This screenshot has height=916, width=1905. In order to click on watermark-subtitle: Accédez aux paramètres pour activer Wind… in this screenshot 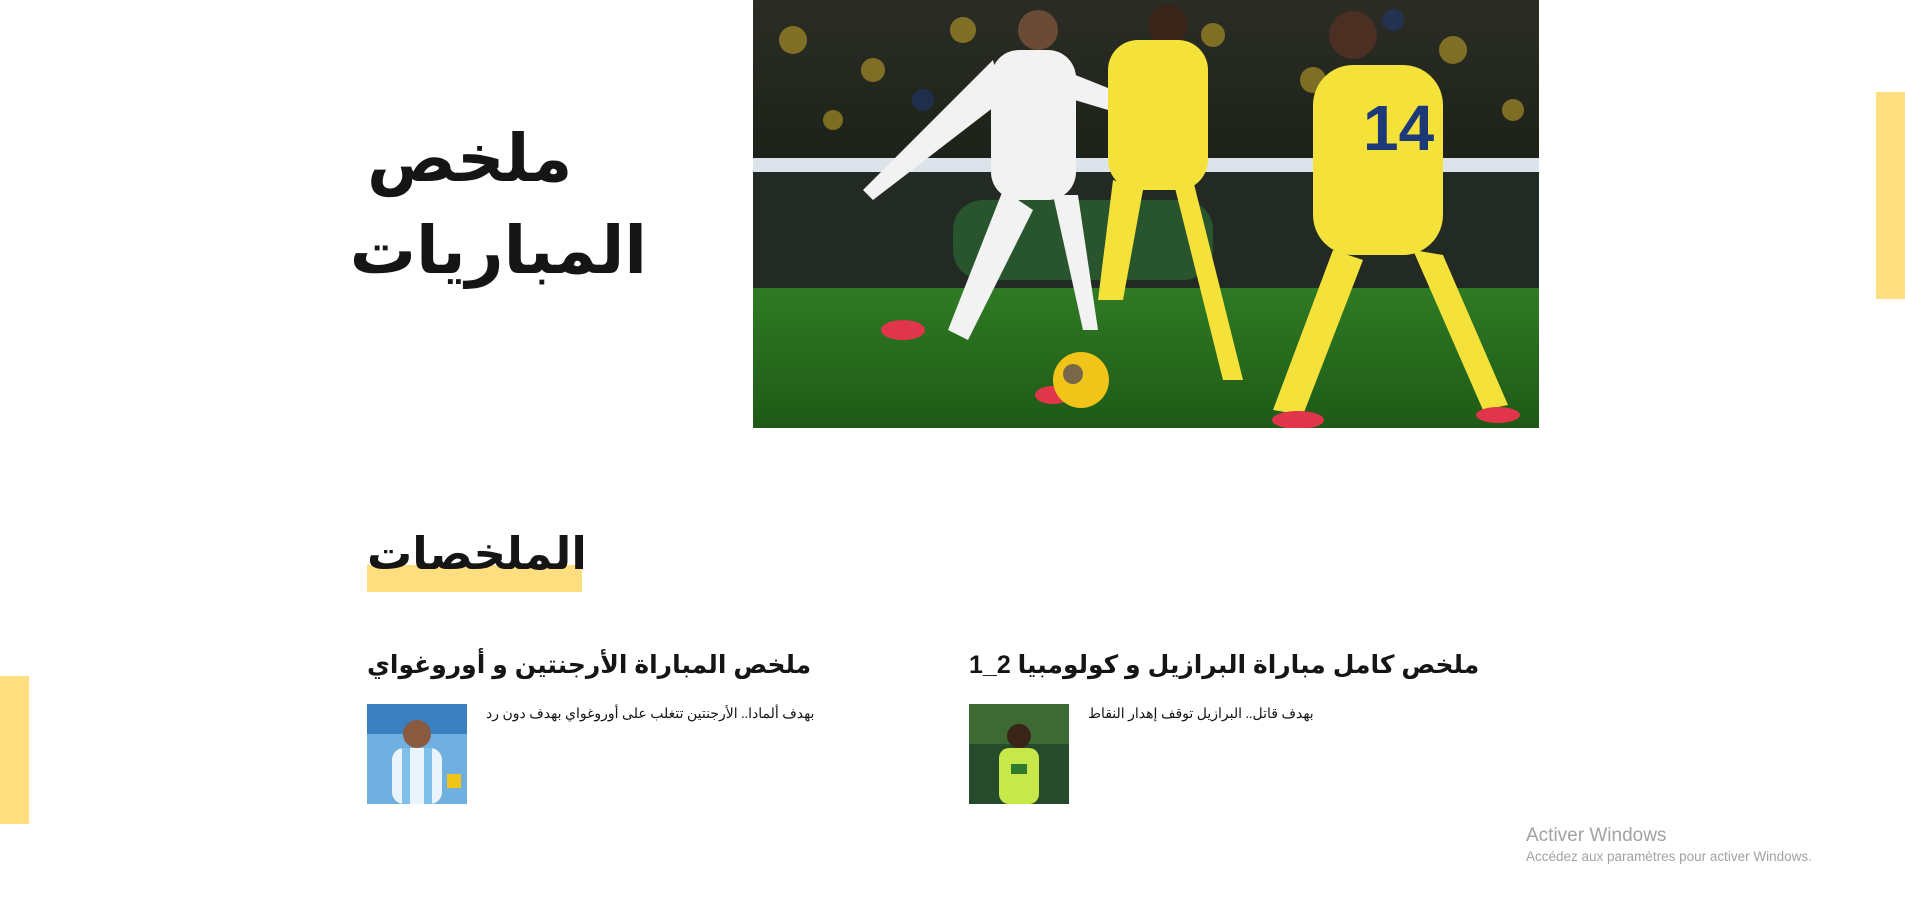, I will do `click(1669, 856)`.